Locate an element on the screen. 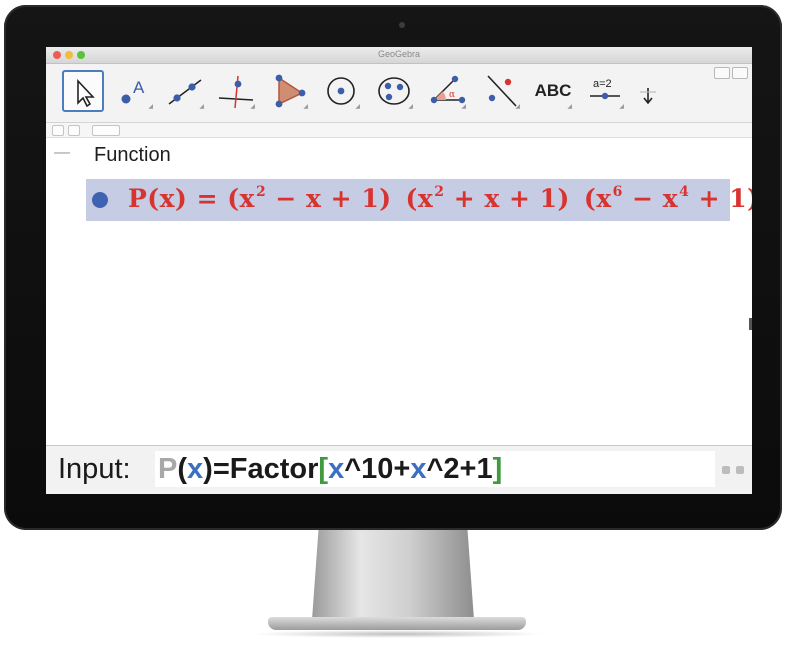  settings-view-button is located at coordinates (740, 73).